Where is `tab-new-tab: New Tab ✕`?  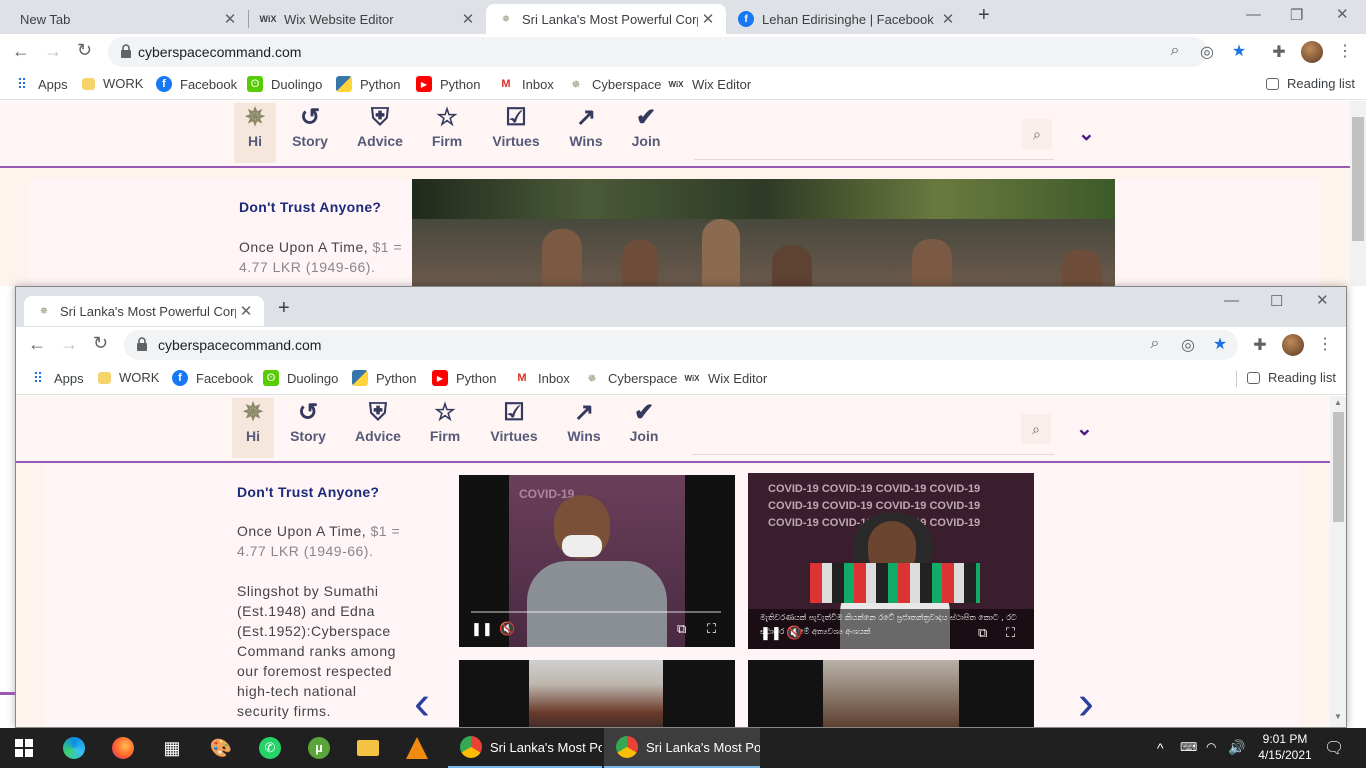 tab-new-tab: New Tab ✕ is located at coordinates (128, 19).